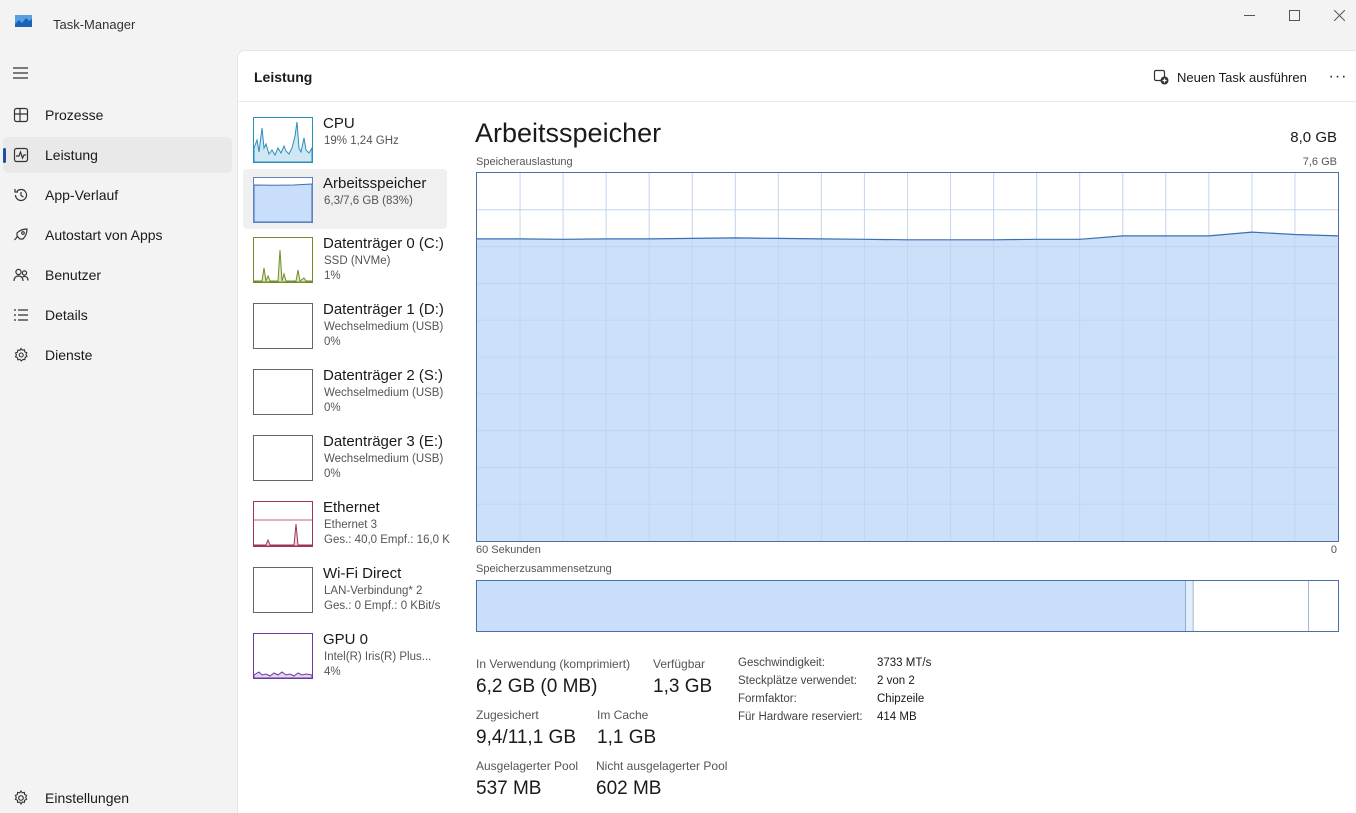 The width and height of the screenshot is (1356, 813). Describe the element at coordinates (117, 275) in the screenshot. I see `sidebar-item-users: Benutzer` at that location.